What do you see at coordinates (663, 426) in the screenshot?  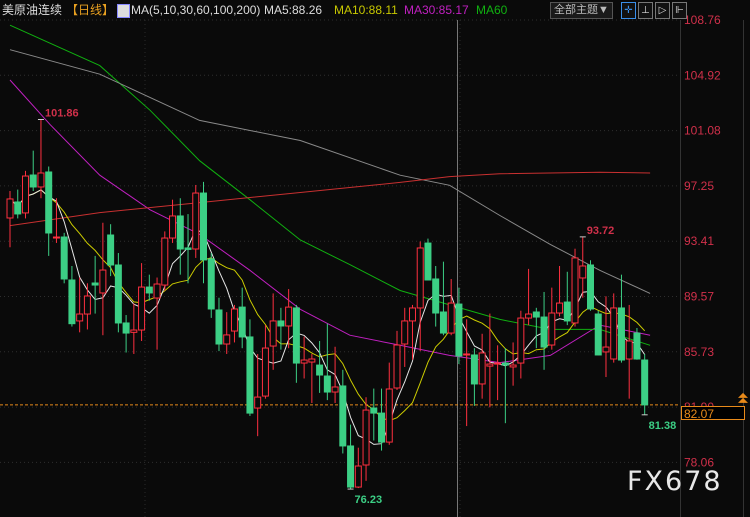 I see `extreme-label: 81.38` at bounding box center [663, 426].